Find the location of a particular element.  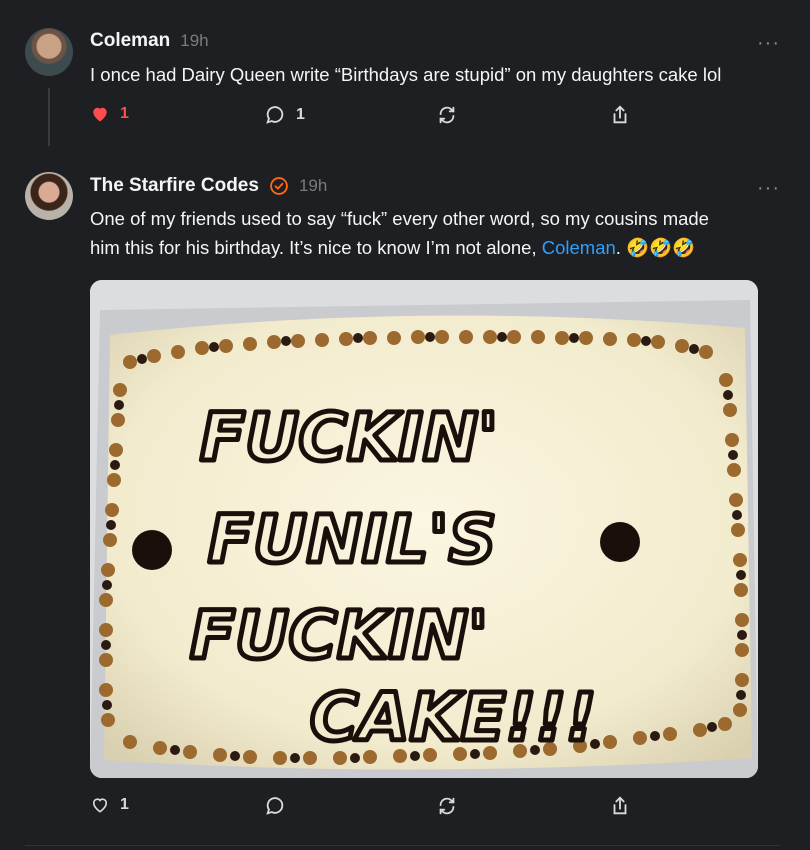

heart-outline-icon is located at coordinates (100, 805).